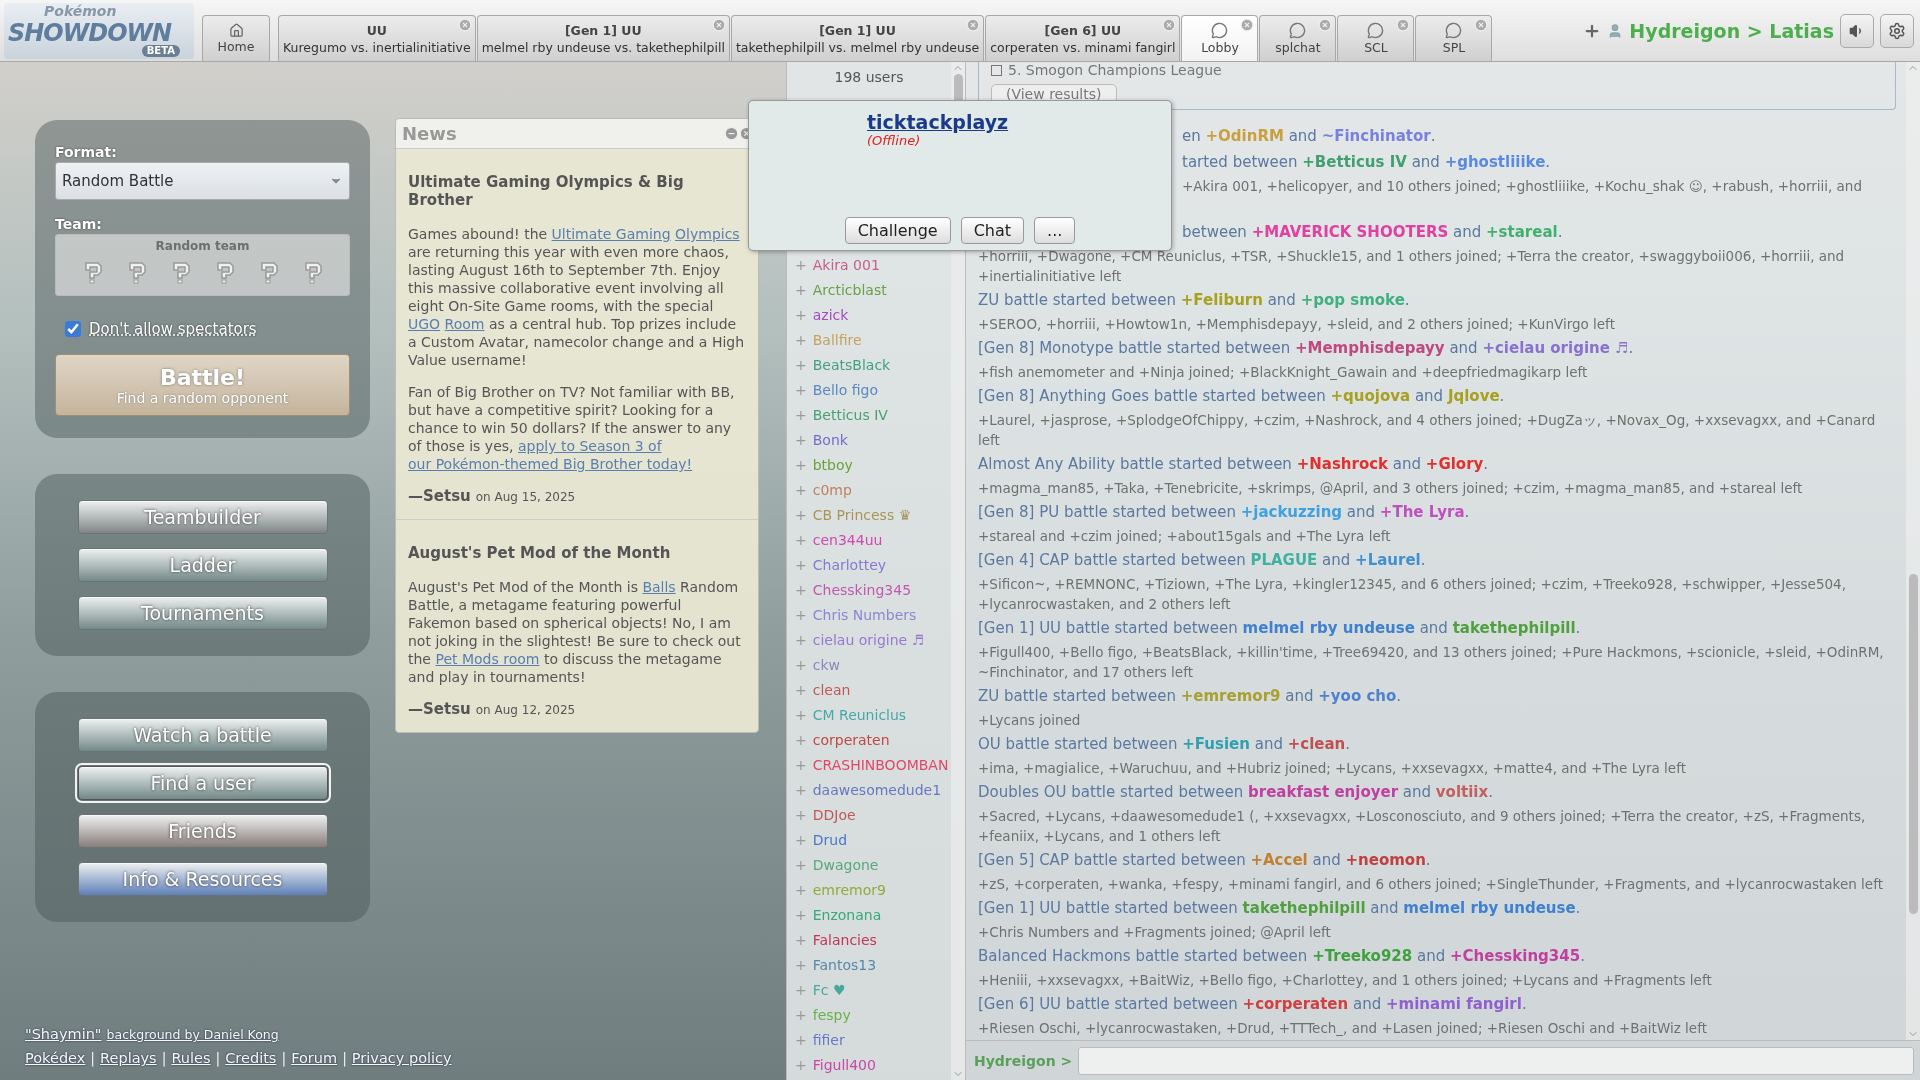 The height and width of the screenshot is (1080, 1920). Describe the element at coordinates (869, 314) in the screenshot. I see `user-list-item: + azick` at that location.